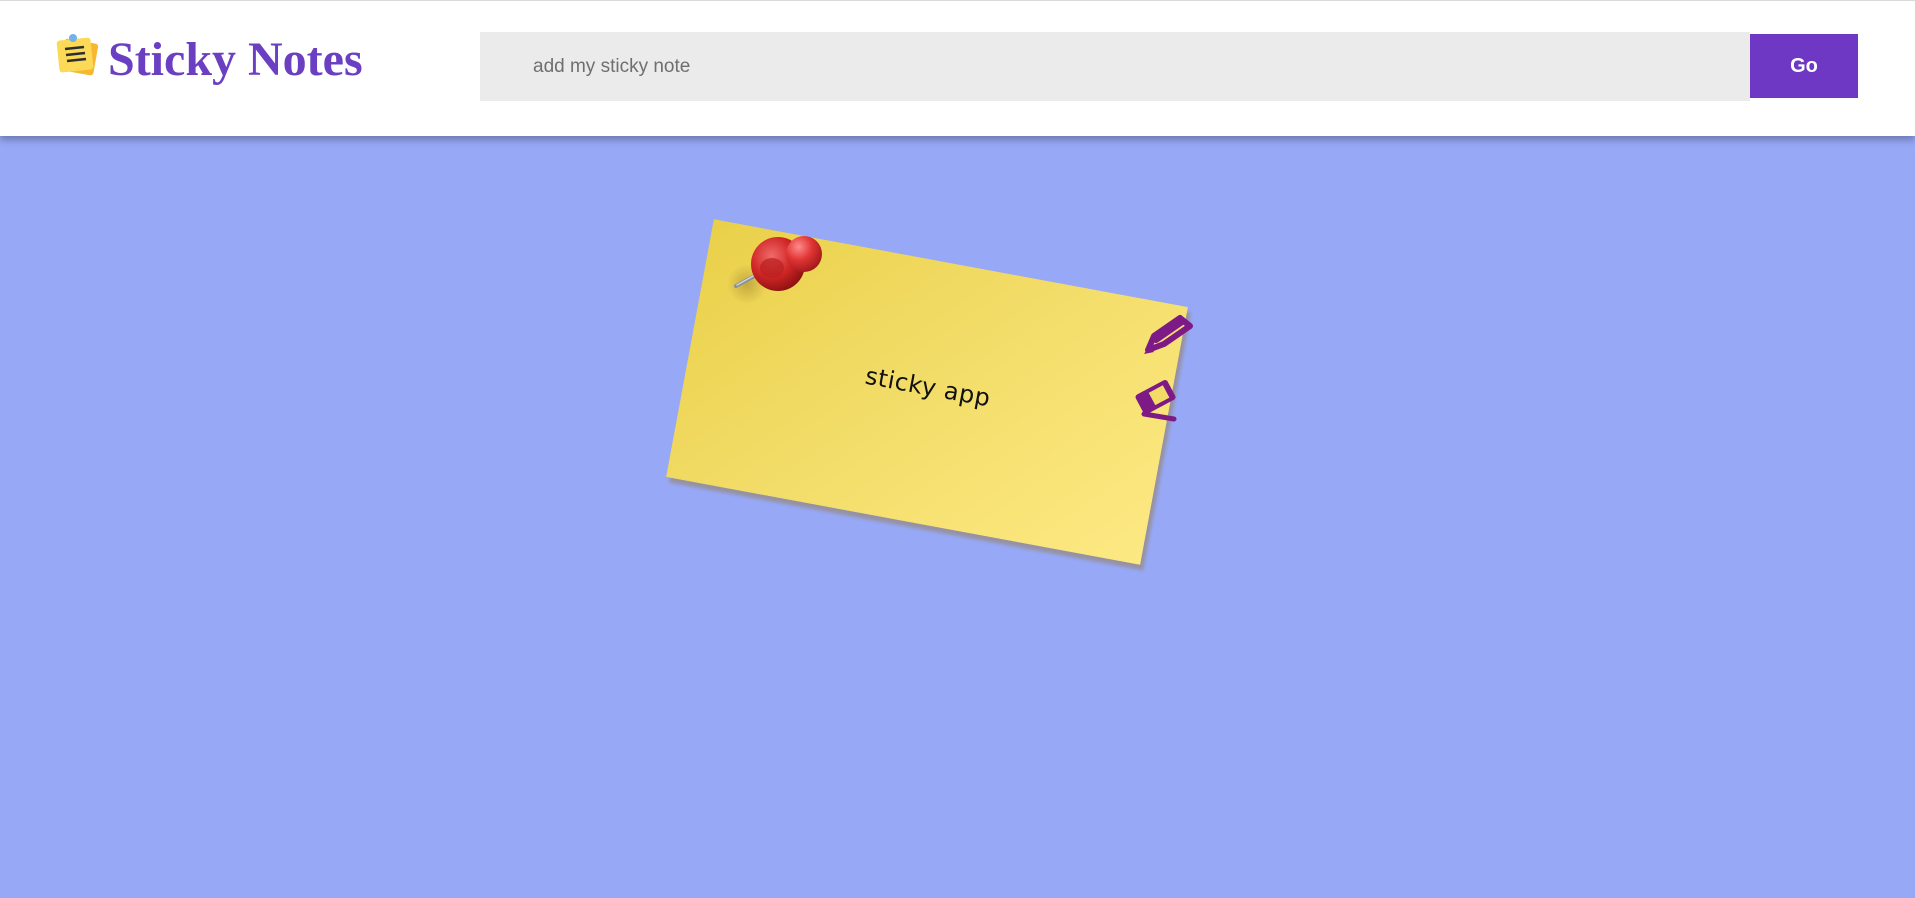  I want to click on note-input, so click(1115, 66).